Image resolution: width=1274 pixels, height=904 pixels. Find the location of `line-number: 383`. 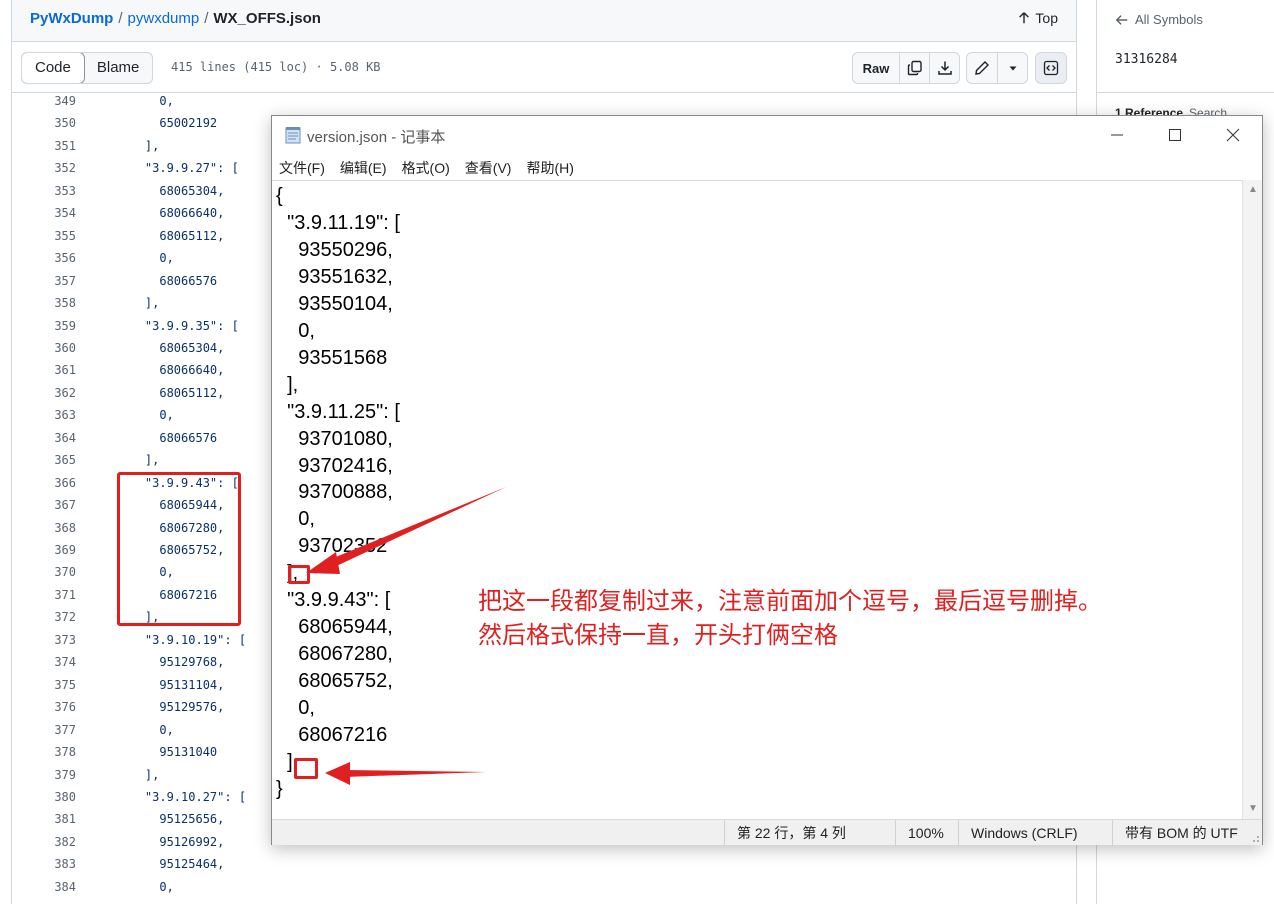

line-number: 383 is located at coordinates (58, 864).